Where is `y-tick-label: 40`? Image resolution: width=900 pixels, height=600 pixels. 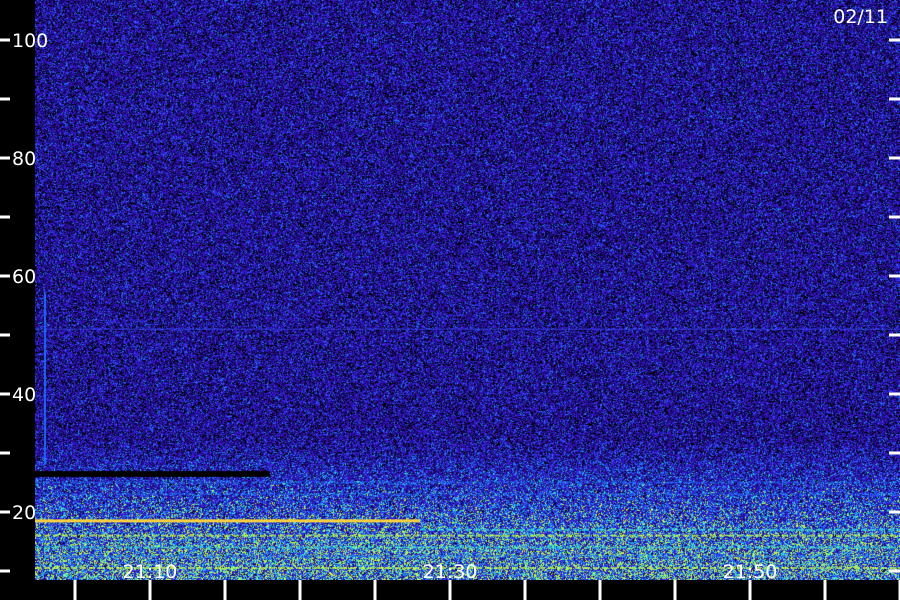
y-tick-label: 40 is located at coordinates (24, 395).